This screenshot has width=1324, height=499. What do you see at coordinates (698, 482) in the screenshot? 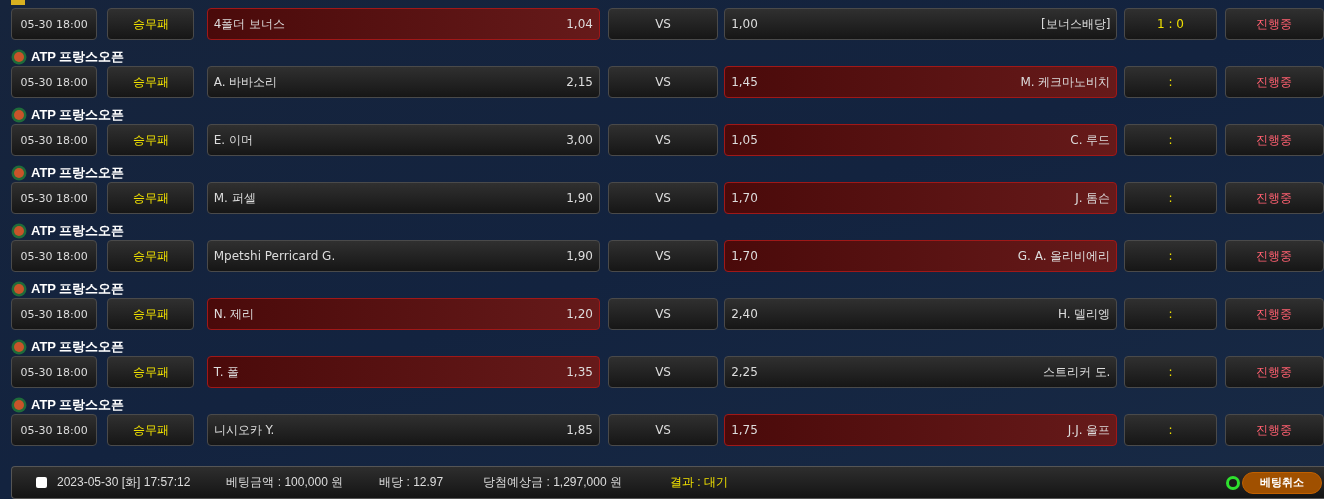
I see `bet-result: 결과 : 대기` at bounding box center [698, 482].